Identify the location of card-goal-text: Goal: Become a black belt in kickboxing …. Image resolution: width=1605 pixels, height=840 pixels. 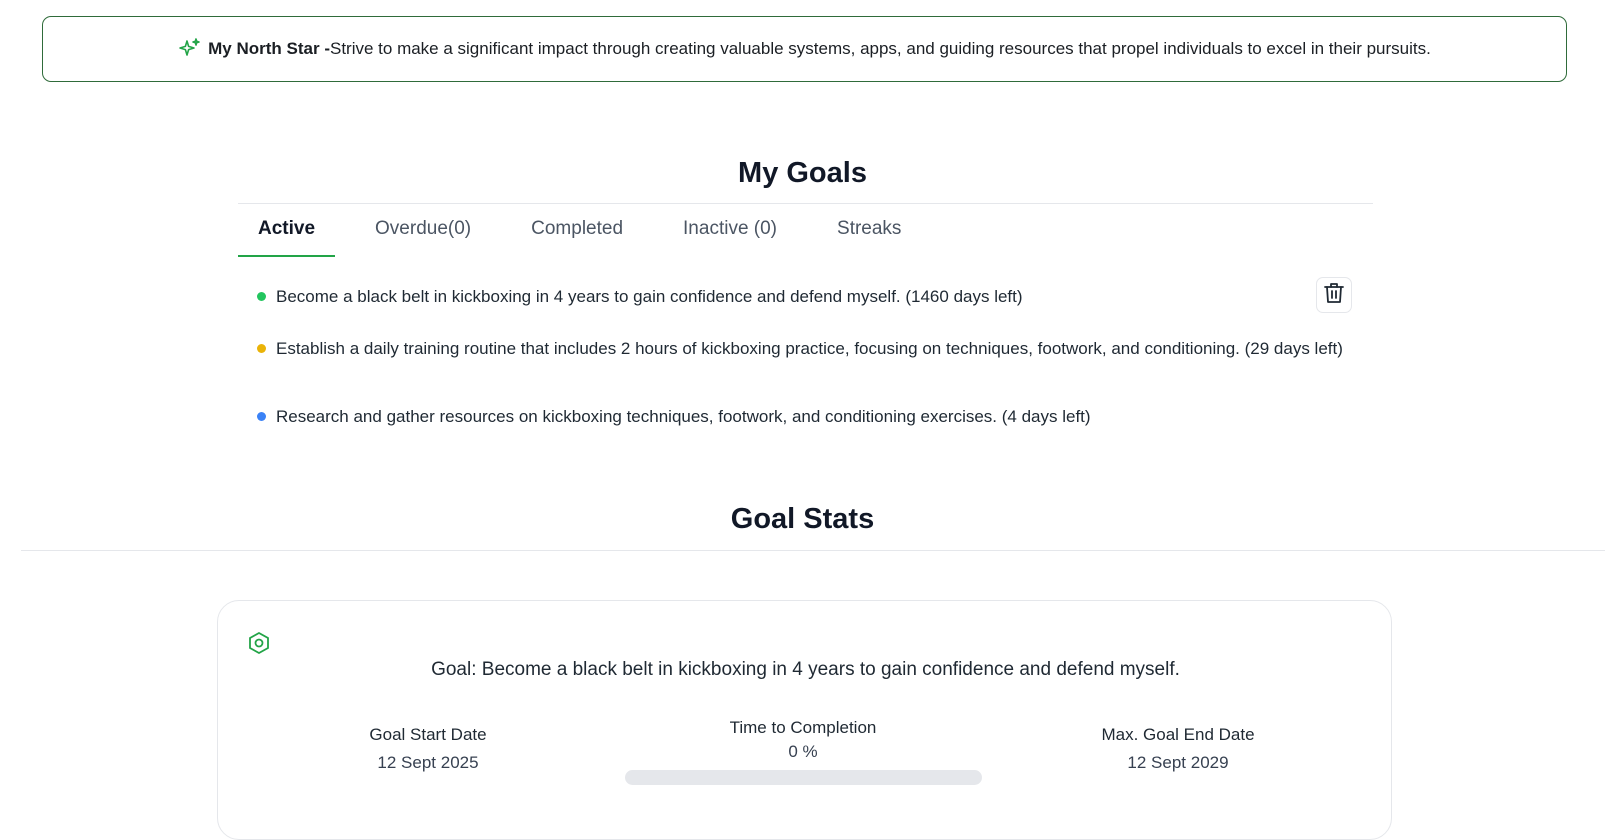
(805, 669).